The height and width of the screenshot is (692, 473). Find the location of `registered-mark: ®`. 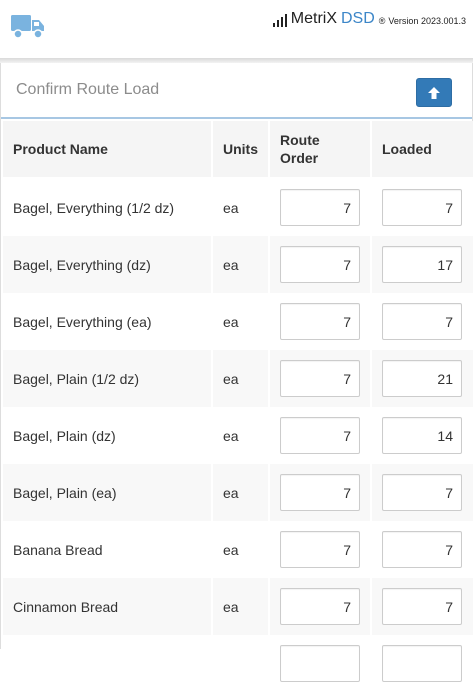

registered-mark: ® is located at coordinates (382, 21).